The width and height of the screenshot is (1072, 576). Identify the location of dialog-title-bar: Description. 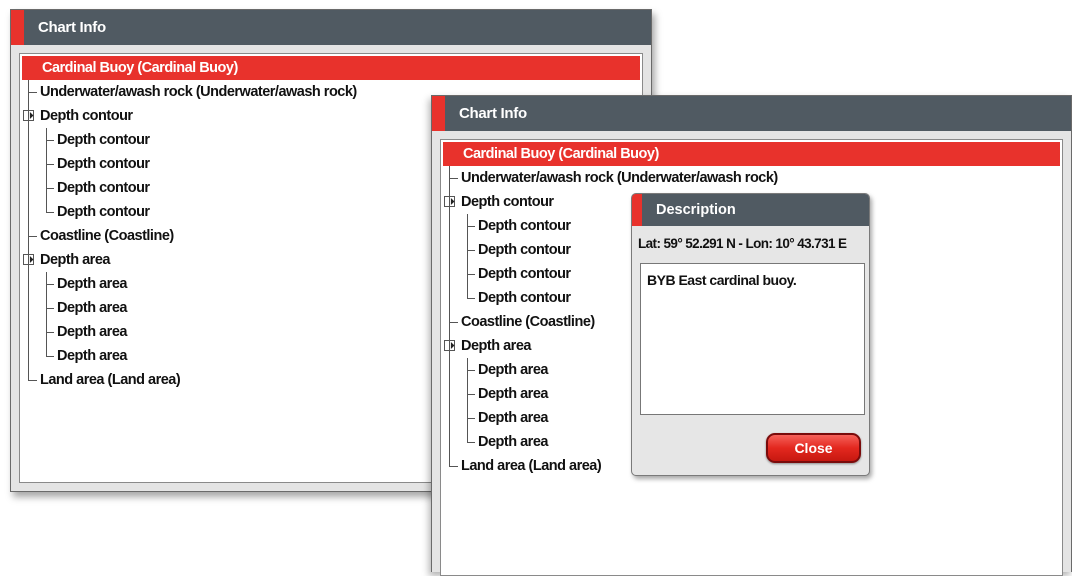
(750, 210).